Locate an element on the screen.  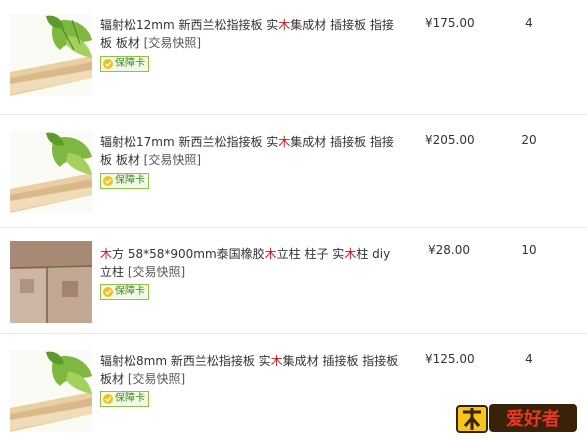
unit-price: ¥125.00 is located at coordinates (450, 359).